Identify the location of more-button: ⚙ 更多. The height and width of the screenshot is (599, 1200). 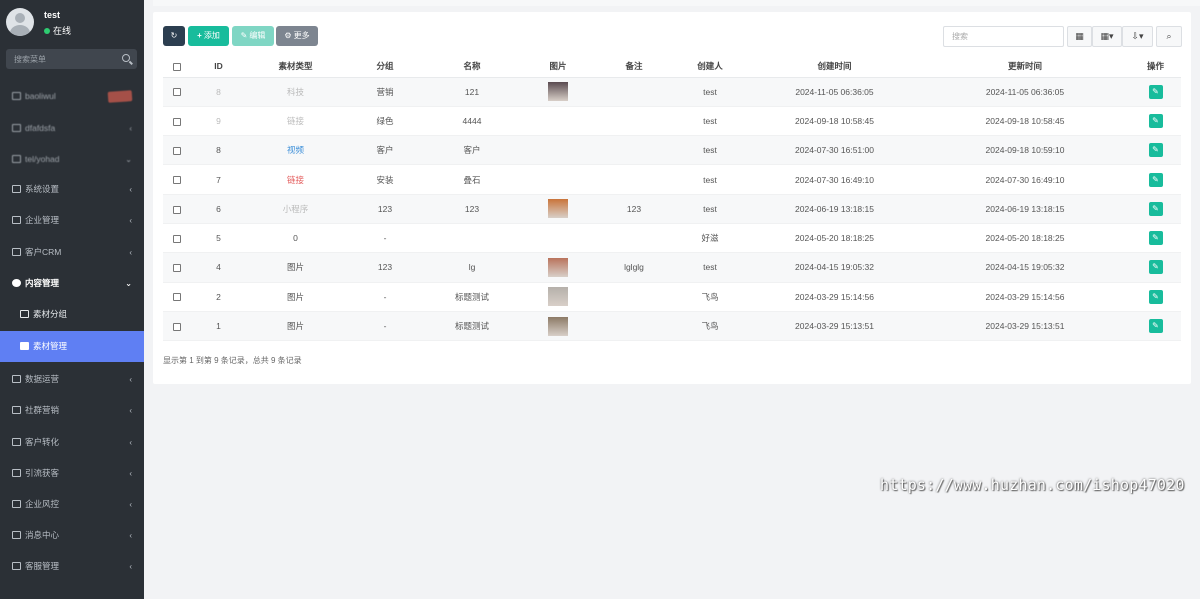
(297, 36).